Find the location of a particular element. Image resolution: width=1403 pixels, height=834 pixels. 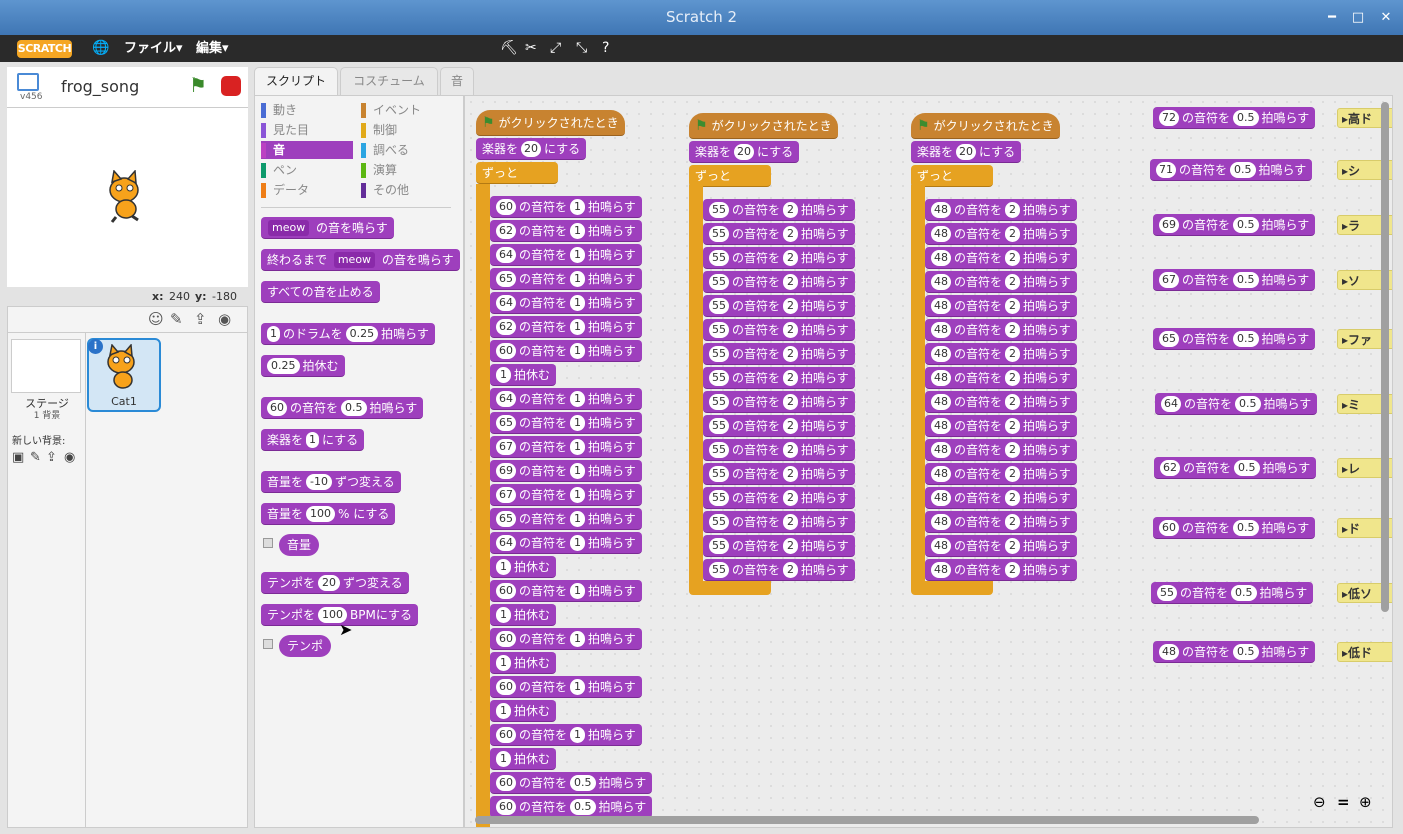

tab-scripts: スクリプト is located at coordinates (296, 81).